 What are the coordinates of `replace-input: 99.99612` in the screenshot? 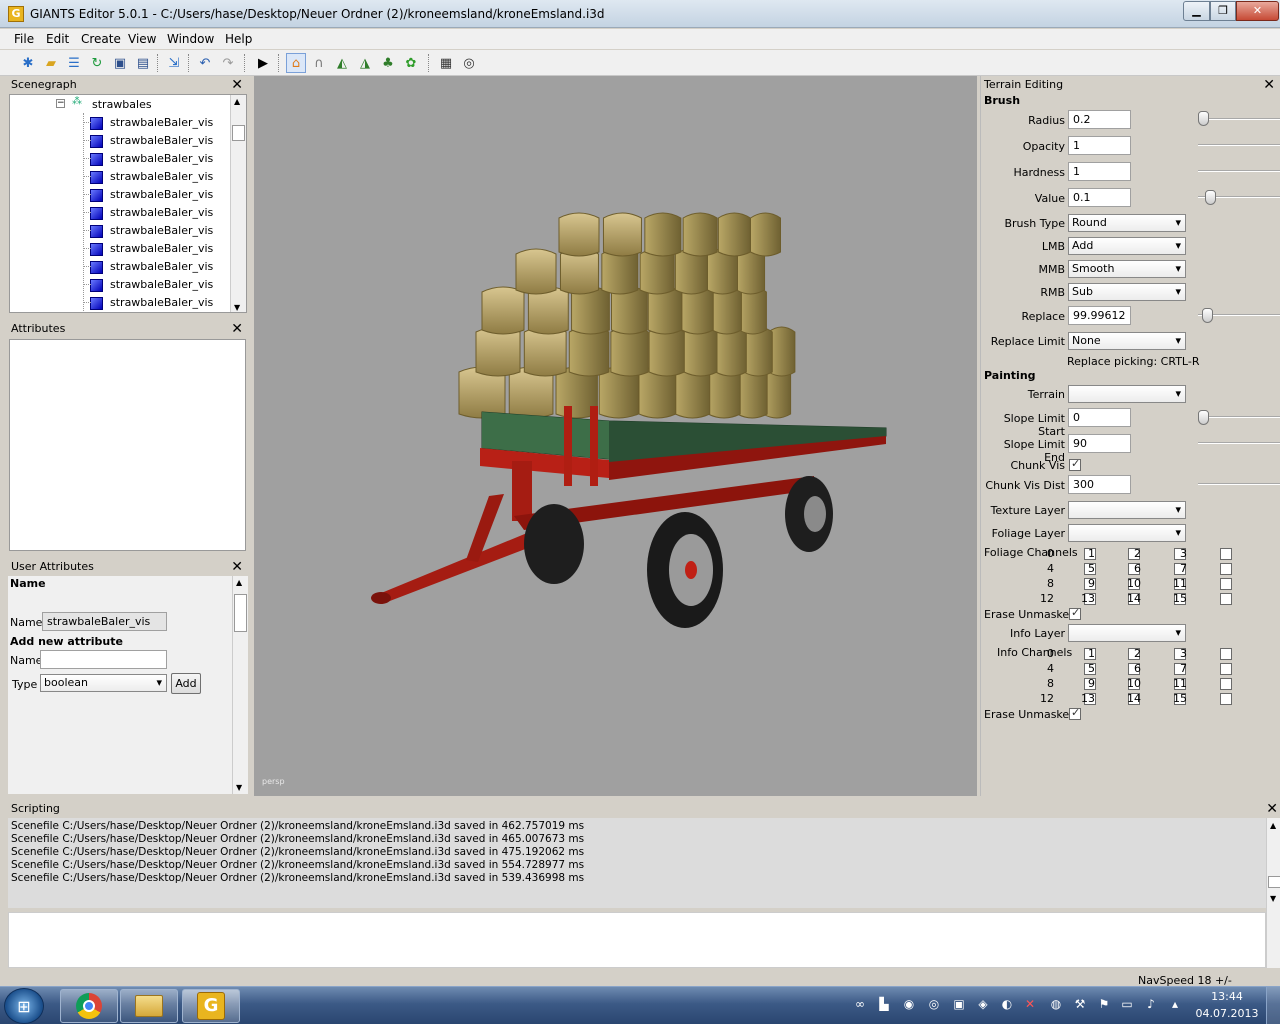 It's located at (1099, 315).